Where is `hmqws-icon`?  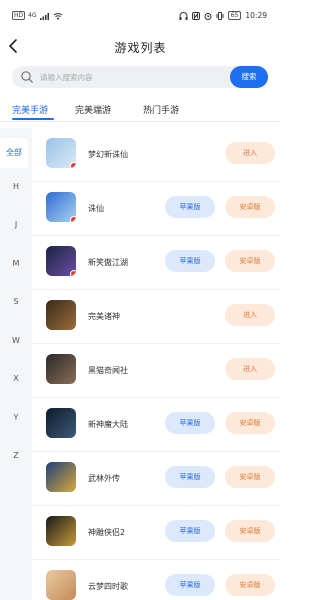 hmqws-icon is located at coordinates (61, 369).